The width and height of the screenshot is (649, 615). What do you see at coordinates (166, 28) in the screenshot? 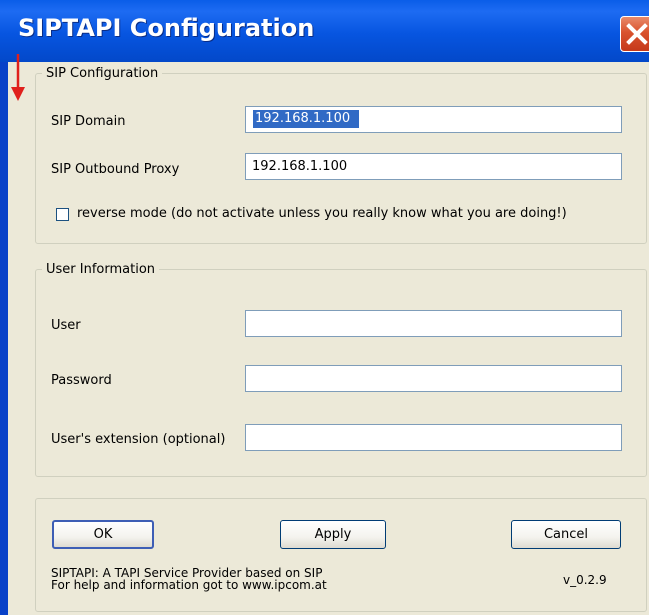
I see `window-title: SIPTAPI Configuration` at bounding box center [166, 28].